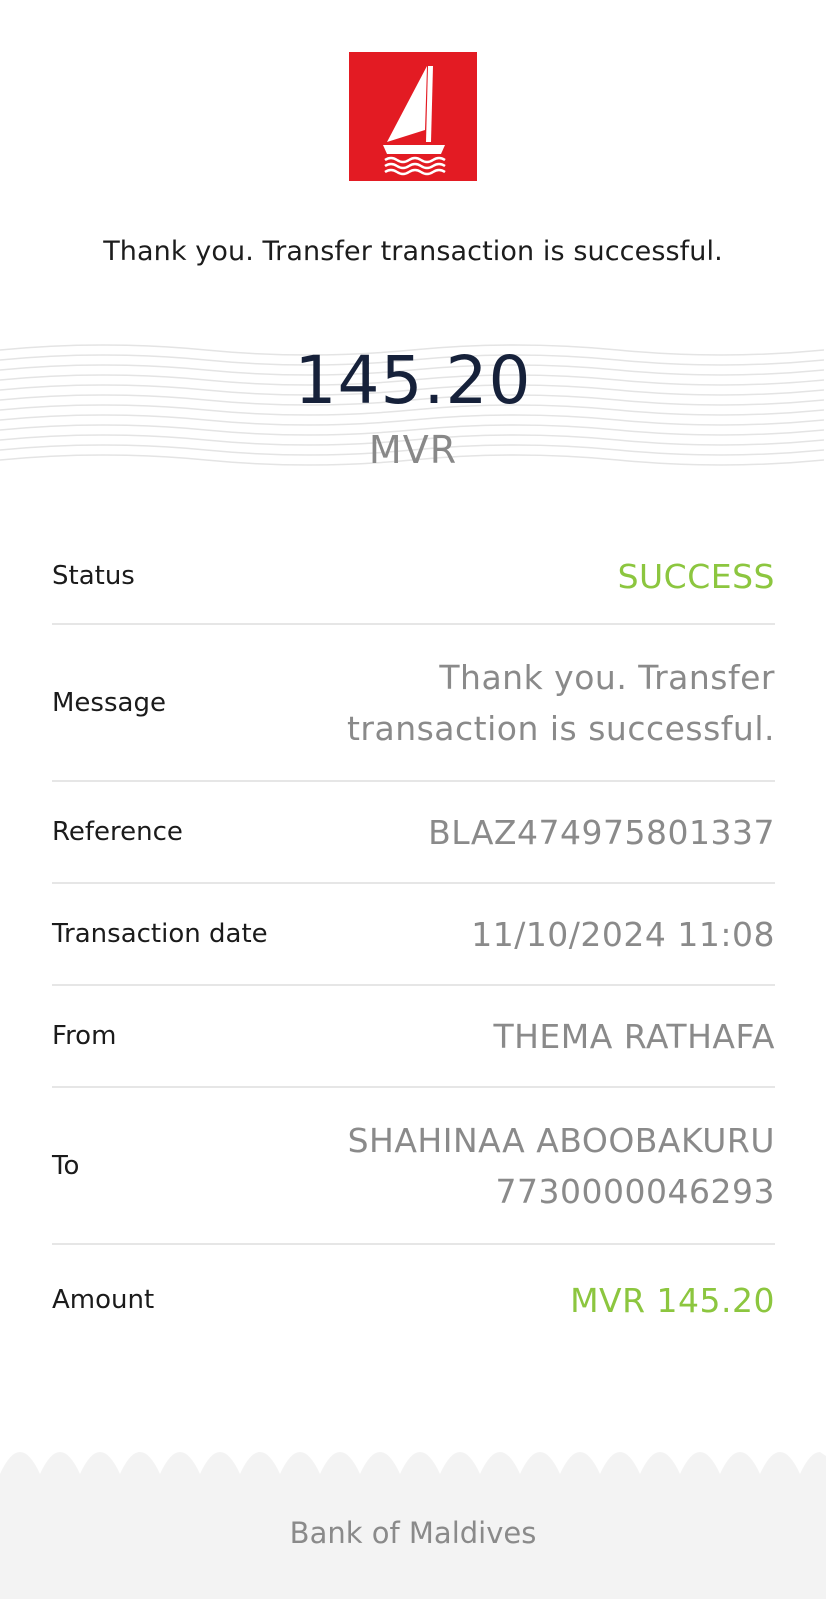 This screenshot has width=826, height=1599. Describe the element at coordinates (560, 728) in the screenshot. I see `message-value-line2: transaction is successful.` at that location.